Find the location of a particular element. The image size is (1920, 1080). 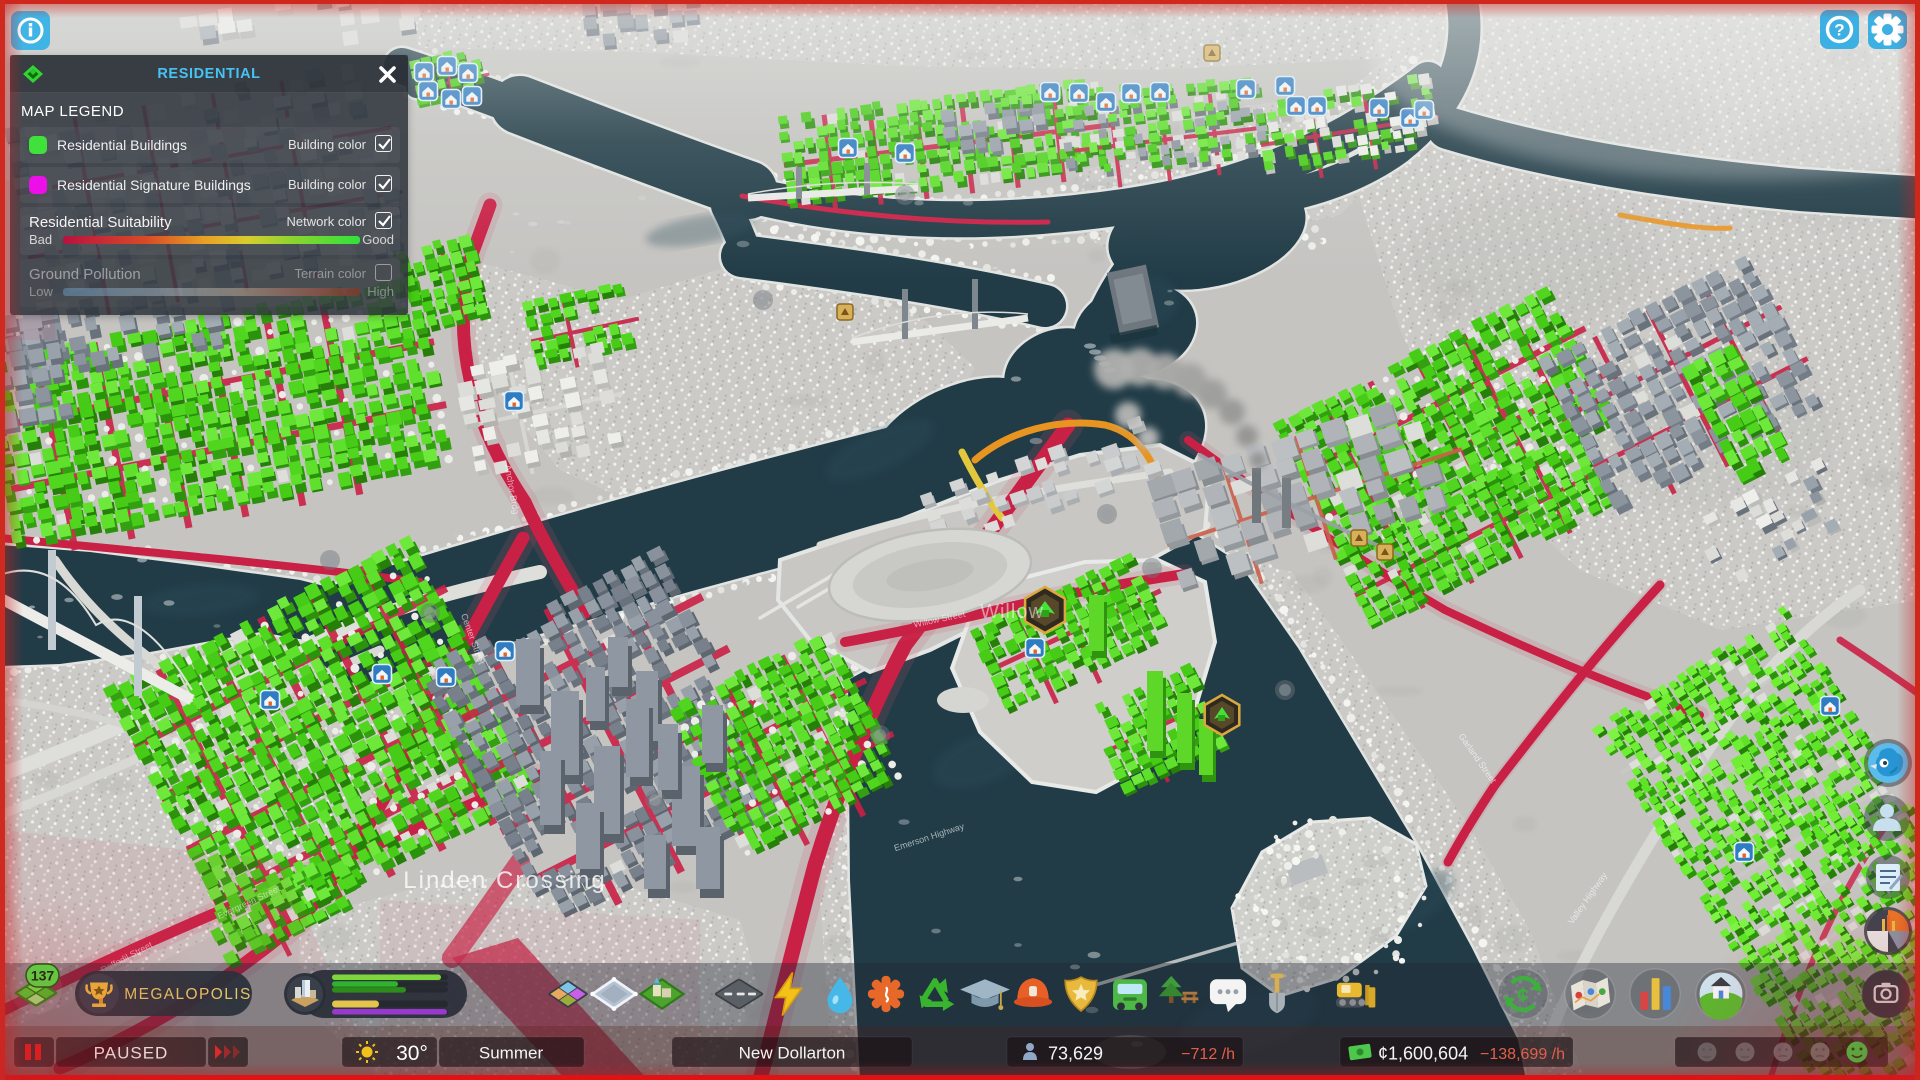

svg-text: Willow is located at coordinates (1012, 612).